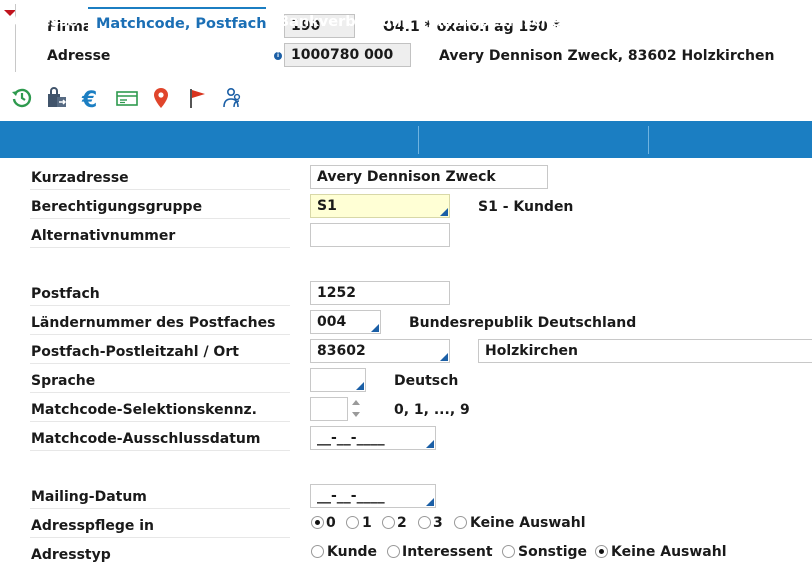 This screenshot has width=812, height=584. I want to click on adresse-field: 1000780 000, so click(347, 55).